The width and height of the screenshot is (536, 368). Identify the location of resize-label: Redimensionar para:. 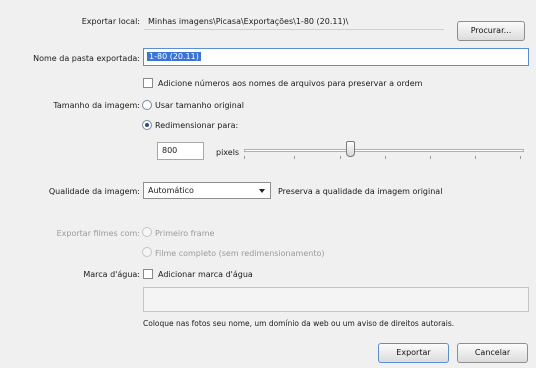
(197, 125).